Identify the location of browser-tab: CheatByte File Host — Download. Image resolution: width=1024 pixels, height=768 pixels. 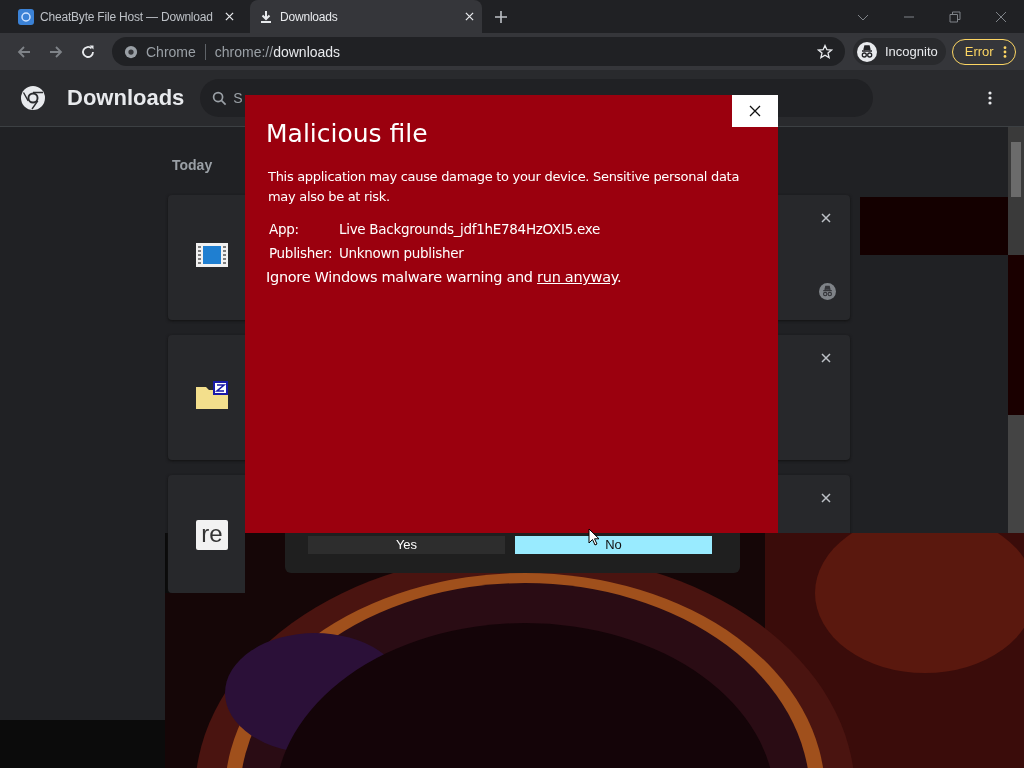
(126, 16).